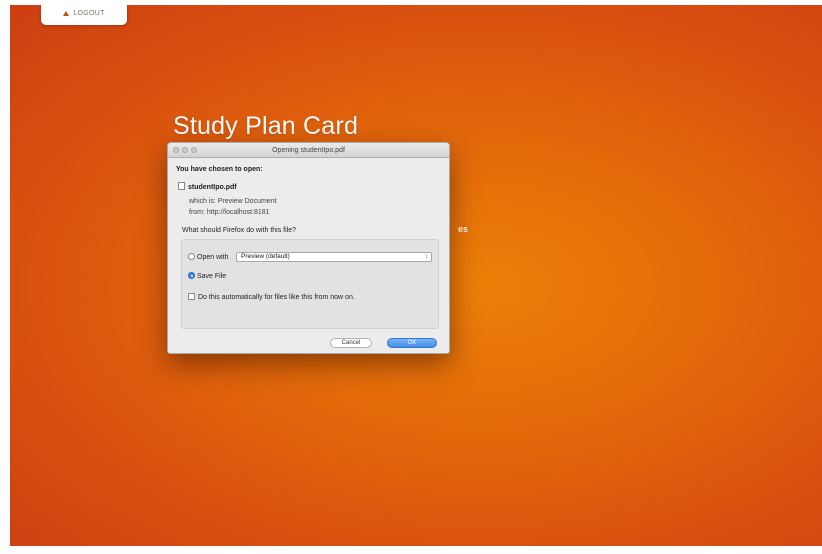 The height and width of the screenshot is (554, 822). Describe the element at coordinates (351, 343) in the screenshot. I see `cancel-button: Cancel` at that location.